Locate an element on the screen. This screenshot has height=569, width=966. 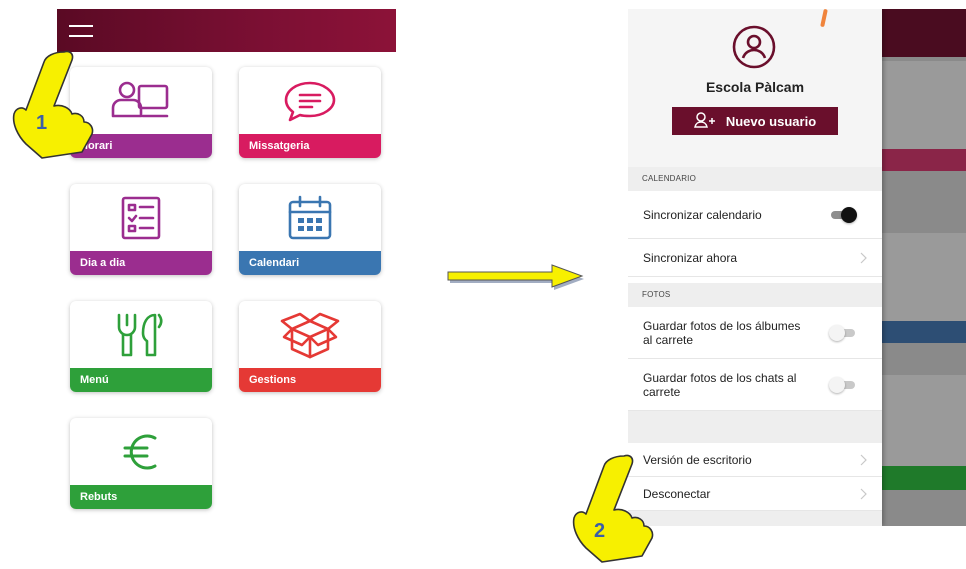
pointer-hand-icon: 2 is located at coordinates (611, 508).